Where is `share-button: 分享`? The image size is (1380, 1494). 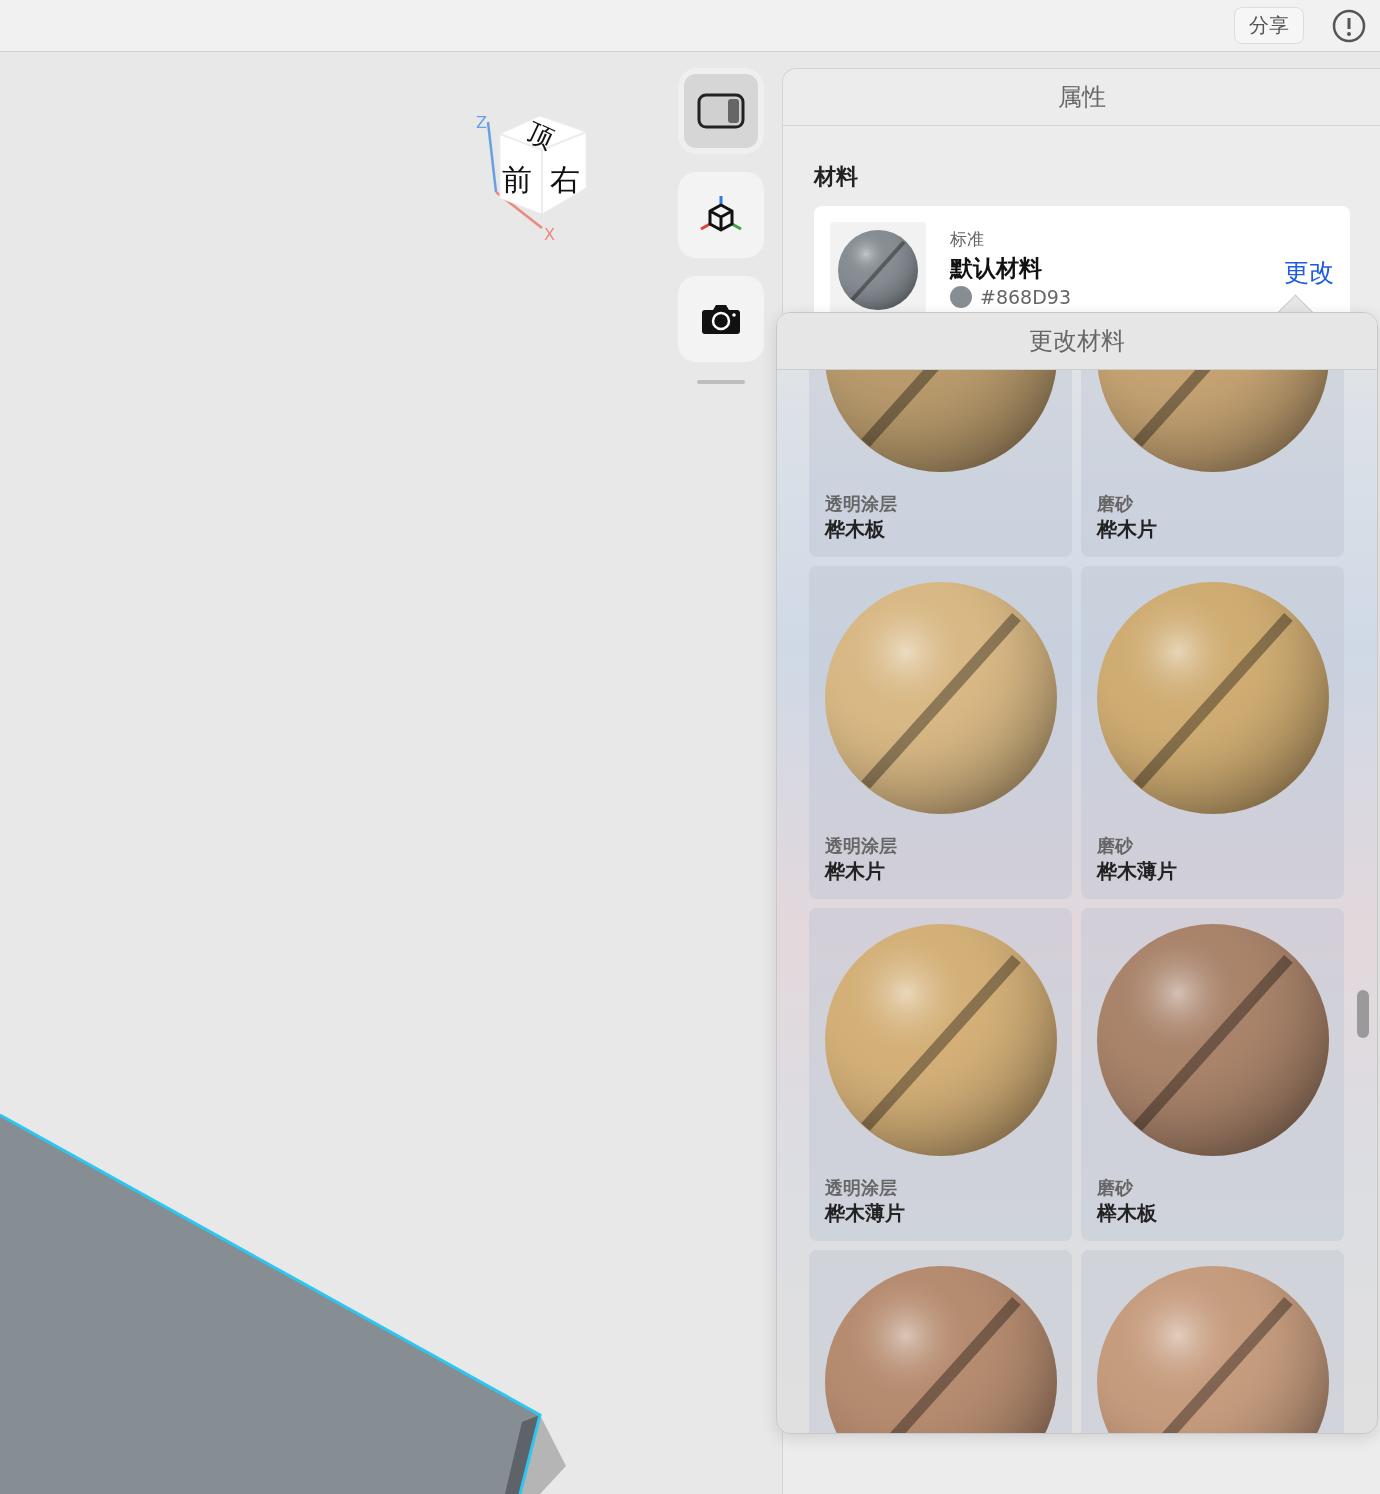 share-button: 分享 is located at coordinates (1269, 25).